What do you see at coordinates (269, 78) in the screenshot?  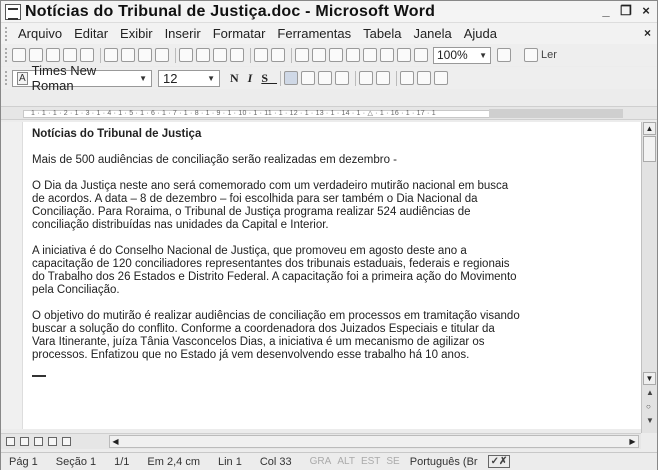 I see `underline-button: S` at bounding box center [269, 78].